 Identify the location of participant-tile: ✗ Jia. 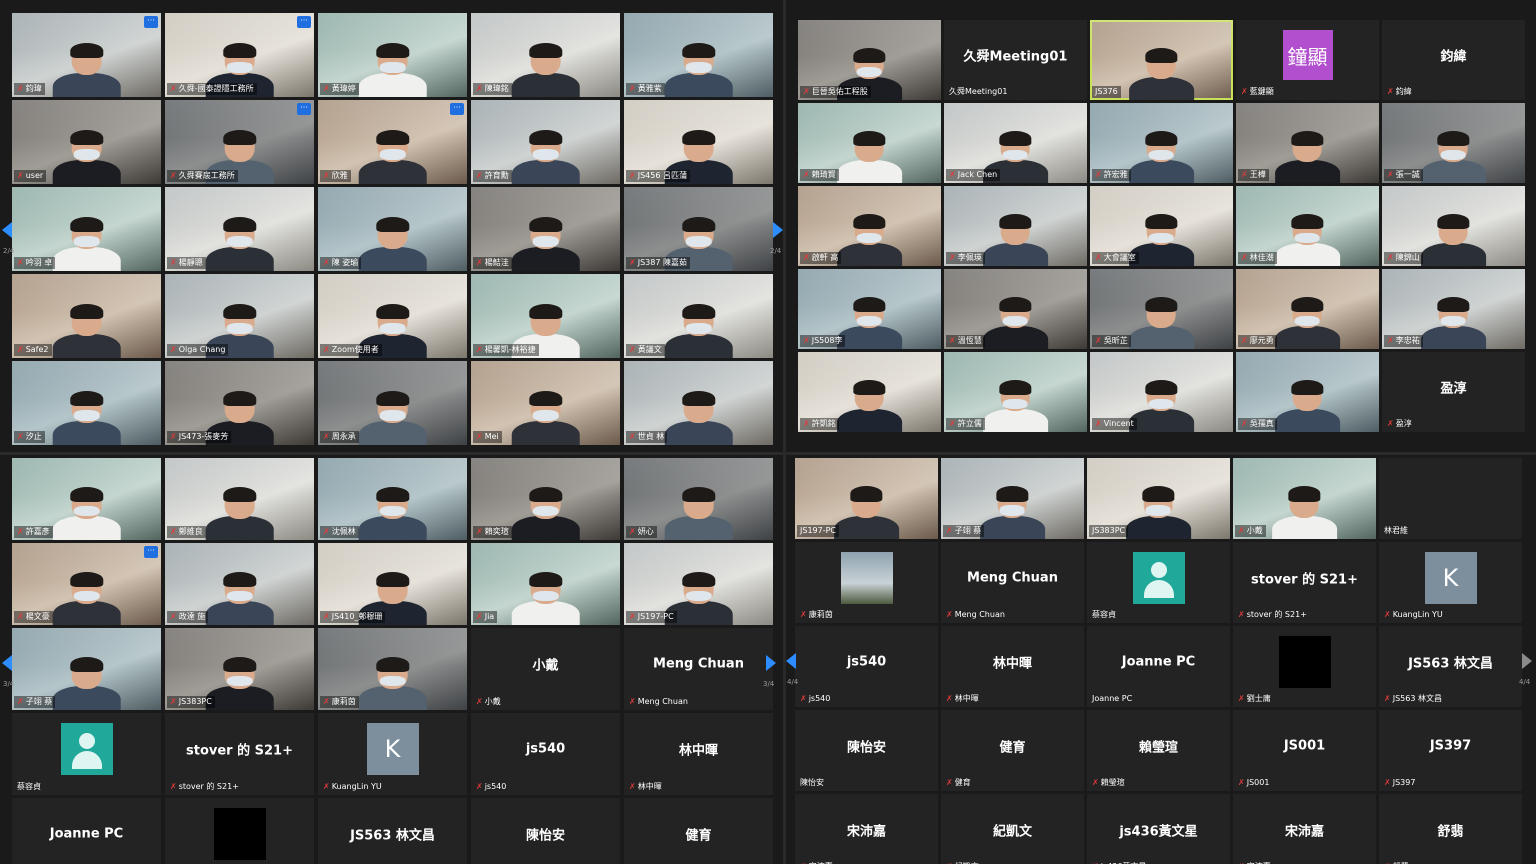
(545, 584).